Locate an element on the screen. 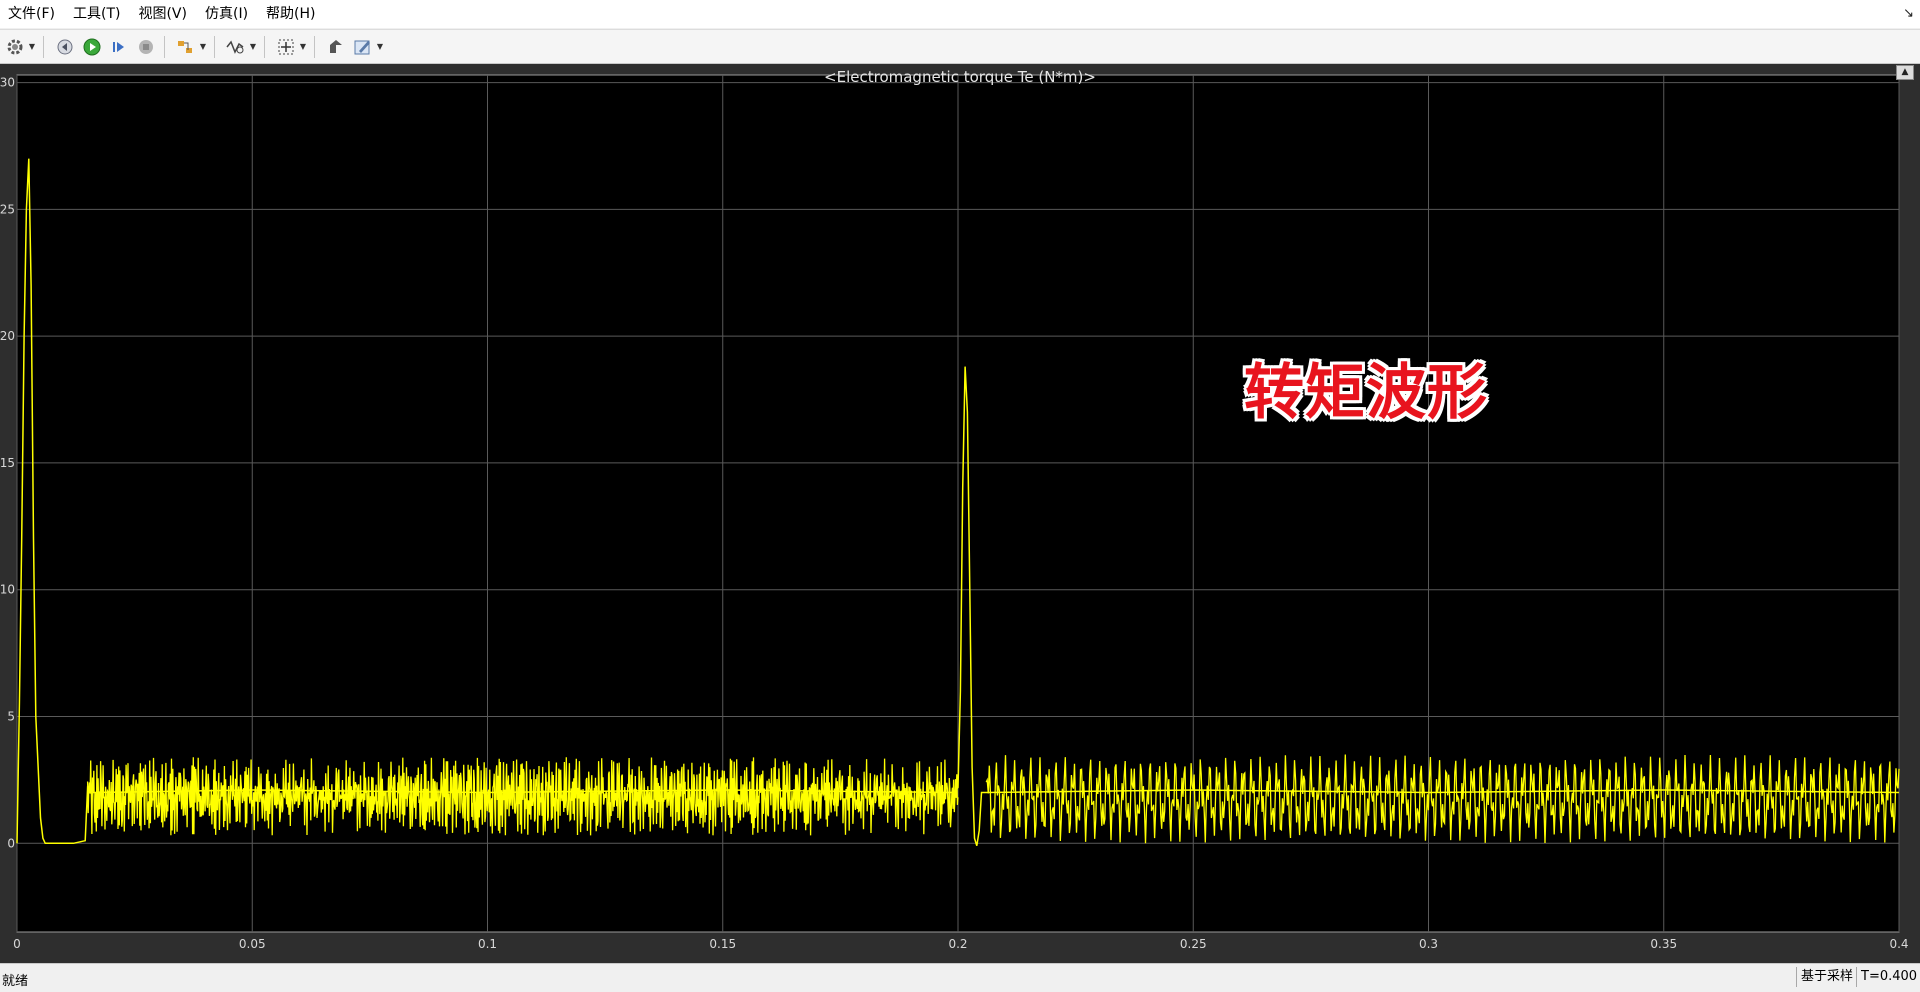 The image size is (1920, 992). y-tick-label: 10 is located at coordinates (7, 590).